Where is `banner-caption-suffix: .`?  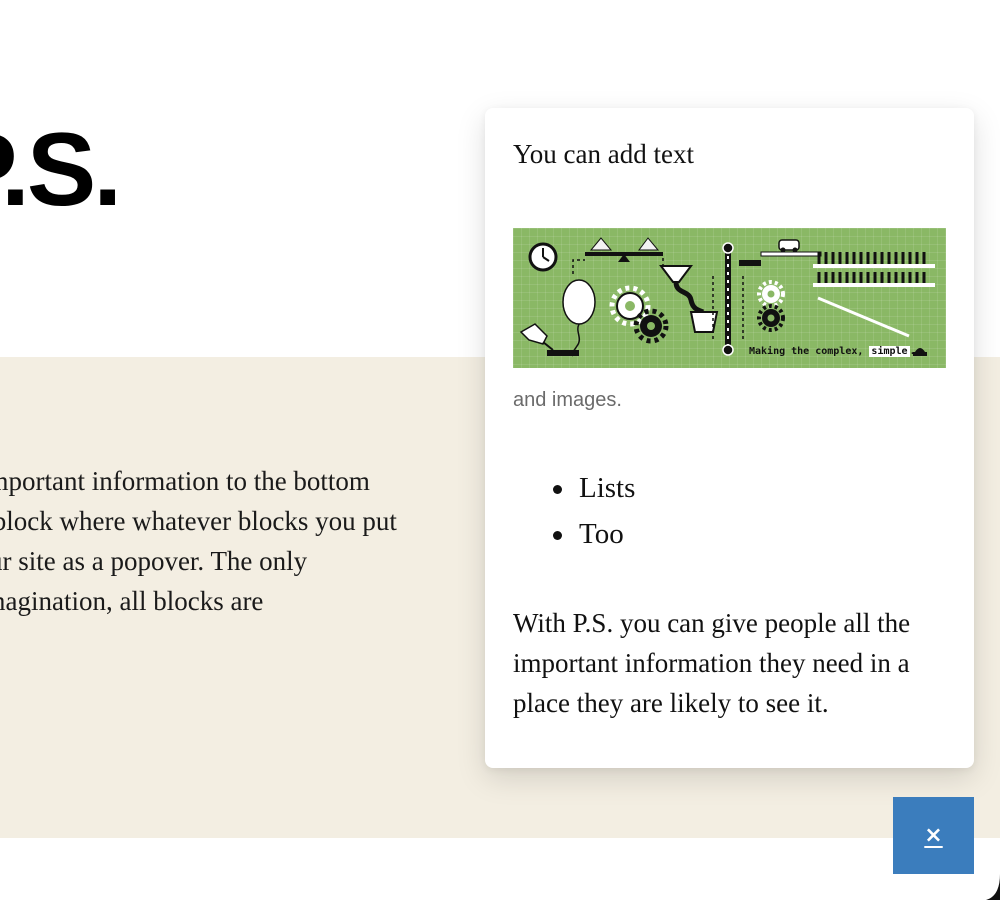
banner-caption-suffix: . is located at coordinates (912, 351).